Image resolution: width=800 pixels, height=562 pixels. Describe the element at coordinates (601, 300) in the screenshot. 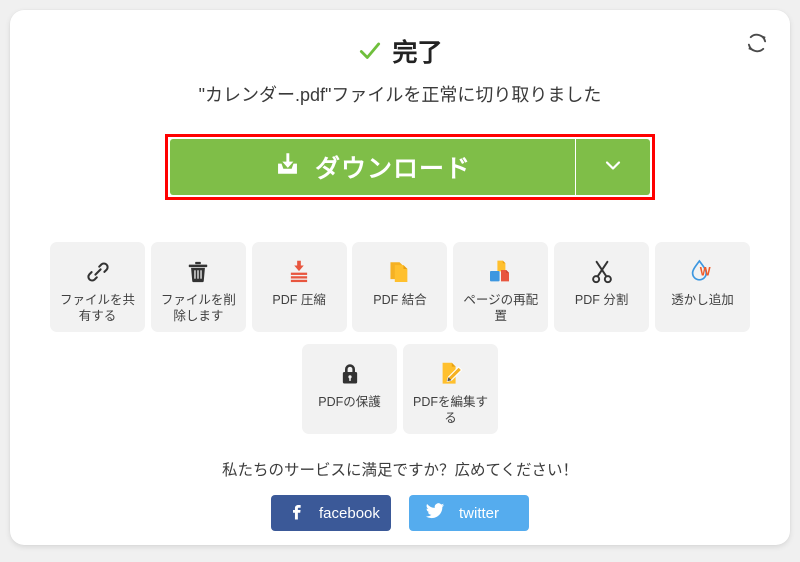

I see `tool-tile-label: PDF 分割` at that location.